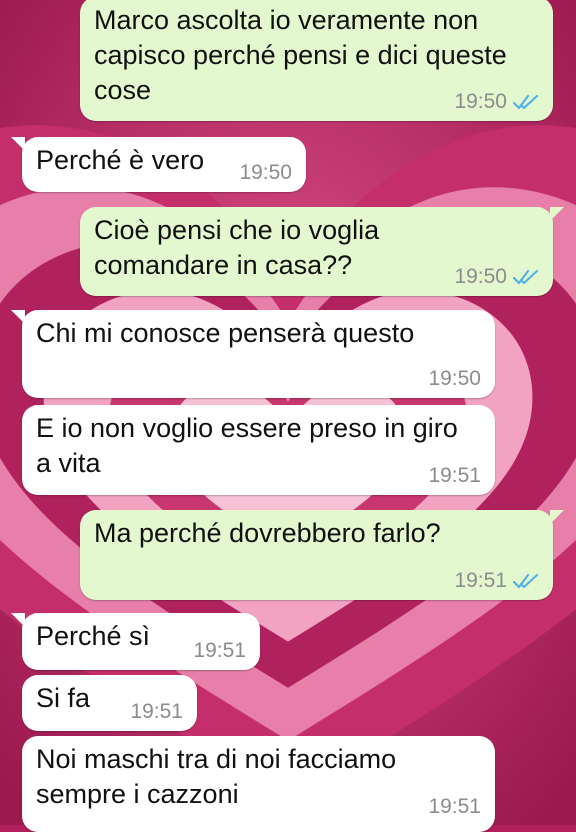  What do you see at coordinates (225, 333) in the screenshot?
I see `message-text: Chi mi conosce penserà questo` at bounding box center [225, 333].